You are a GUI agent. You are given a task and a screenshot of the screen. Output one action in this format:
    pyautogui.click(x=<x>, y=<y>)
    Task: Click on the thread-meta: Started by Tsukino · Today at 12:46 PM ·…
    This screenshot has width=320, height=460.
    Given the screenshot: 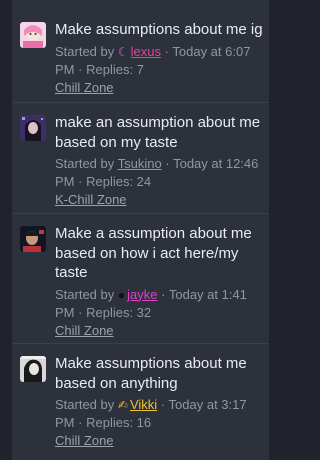 What is the action you would take?
    pyautogui.click(x=159, y=173)
    